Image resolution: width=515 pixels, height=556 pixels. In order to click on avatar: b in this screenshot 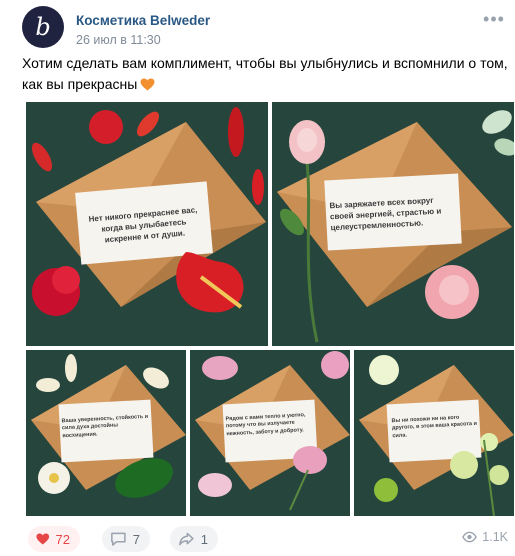, I will do `click(43, 27)`.